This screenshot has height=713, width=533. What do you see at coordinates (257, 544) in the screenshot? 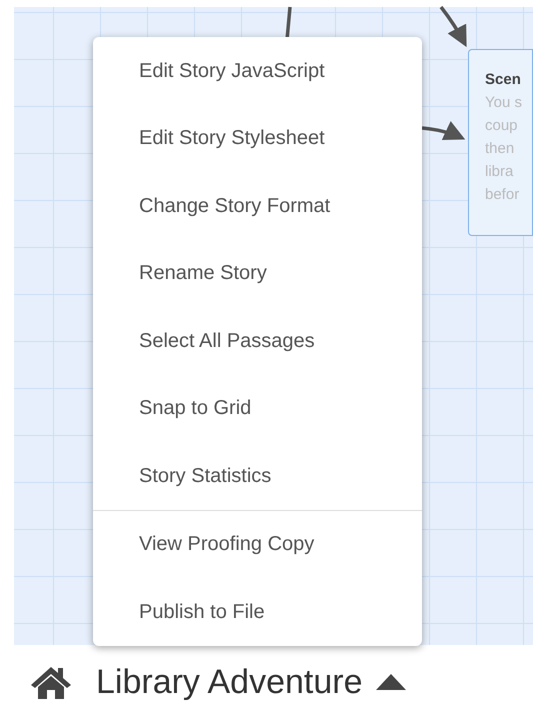
I see `menu-item: View Proofing Copy` at bounding box center [257, 544].